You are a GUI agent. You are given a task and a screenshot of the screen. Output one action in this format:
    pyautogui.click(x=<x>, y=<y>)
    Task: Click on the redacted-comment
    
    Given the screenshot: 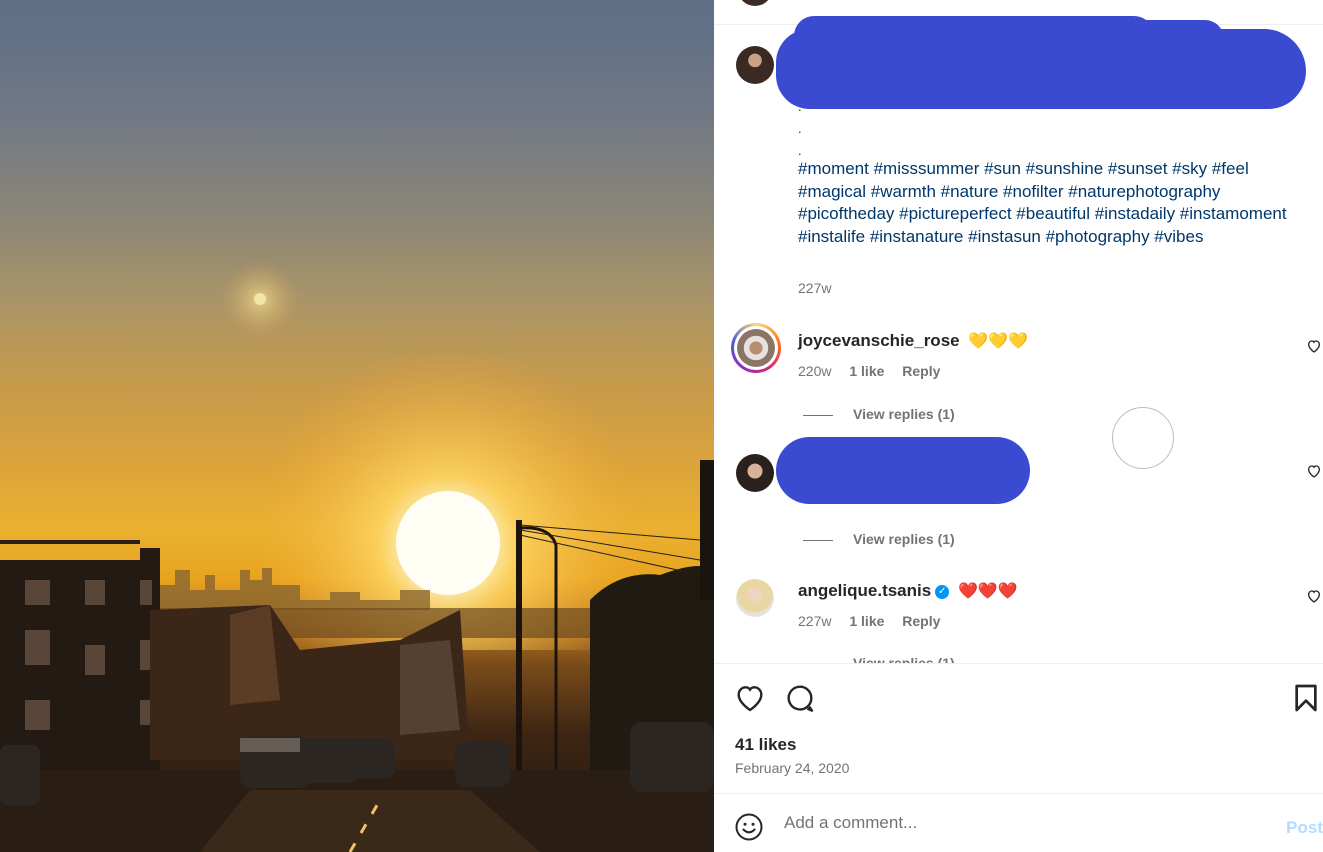 What is the action you would take?
    pyautogui.click(x=903, y=470)
    